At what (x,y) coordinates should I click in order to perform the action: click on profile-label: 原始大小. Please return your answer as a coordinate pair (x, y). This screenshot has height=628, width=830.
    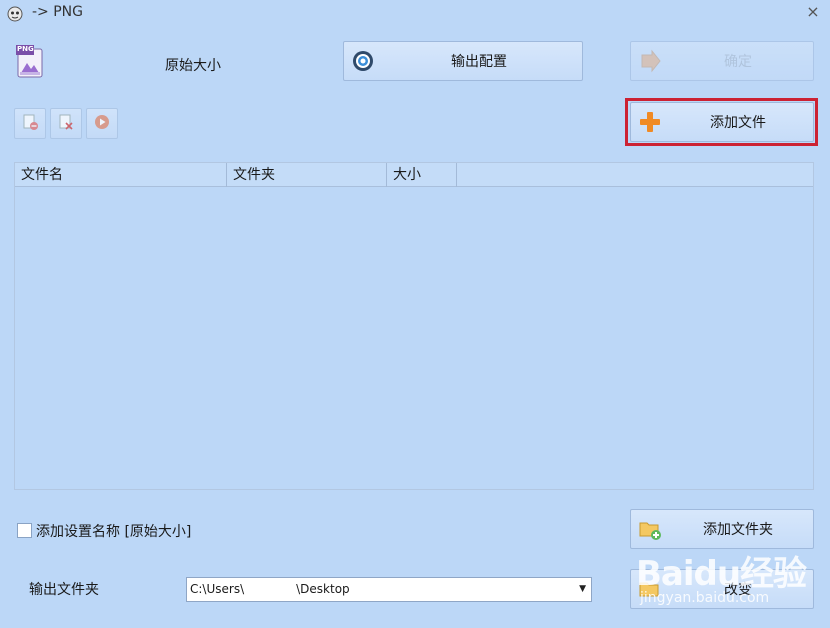
    Looking at the image, I should click on (193, 66).